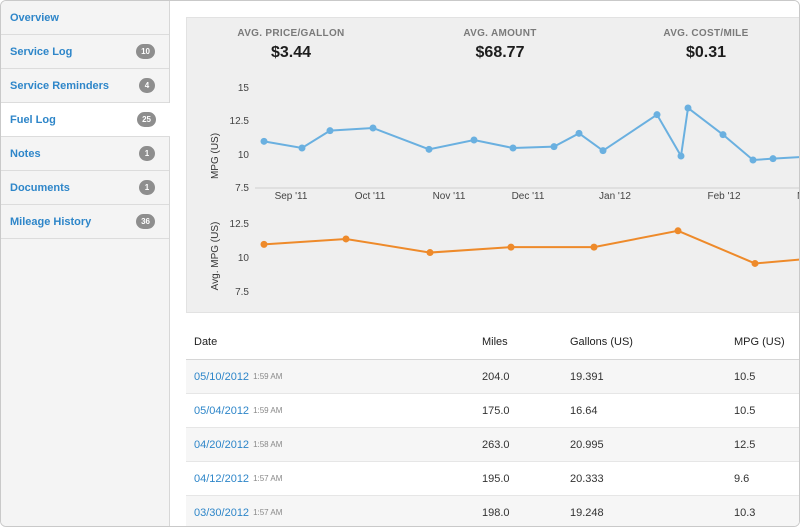 The width and height of the screenshot is (800, 527). What do you see at coordinates (601, 342) in the screenshot?
I see `column-header-gallons: Gallons (US)` at bounding box center [601, 342].